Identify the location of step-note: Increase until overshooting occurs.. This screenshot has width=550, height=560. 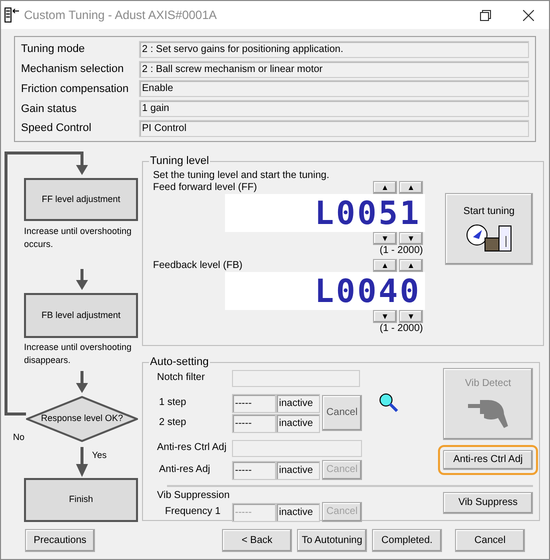
(78, 238).